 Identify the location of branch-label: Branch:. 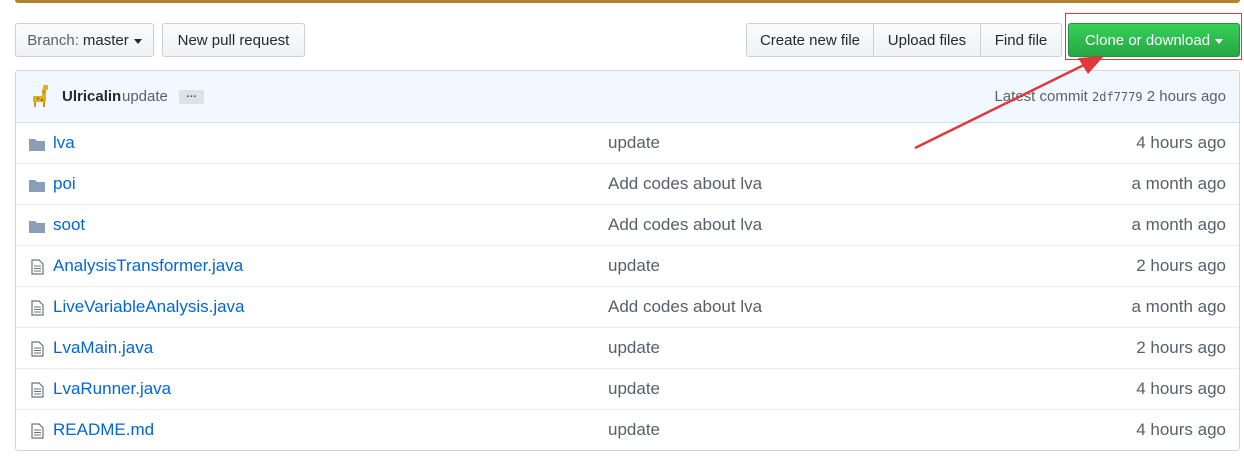
(53, 40).